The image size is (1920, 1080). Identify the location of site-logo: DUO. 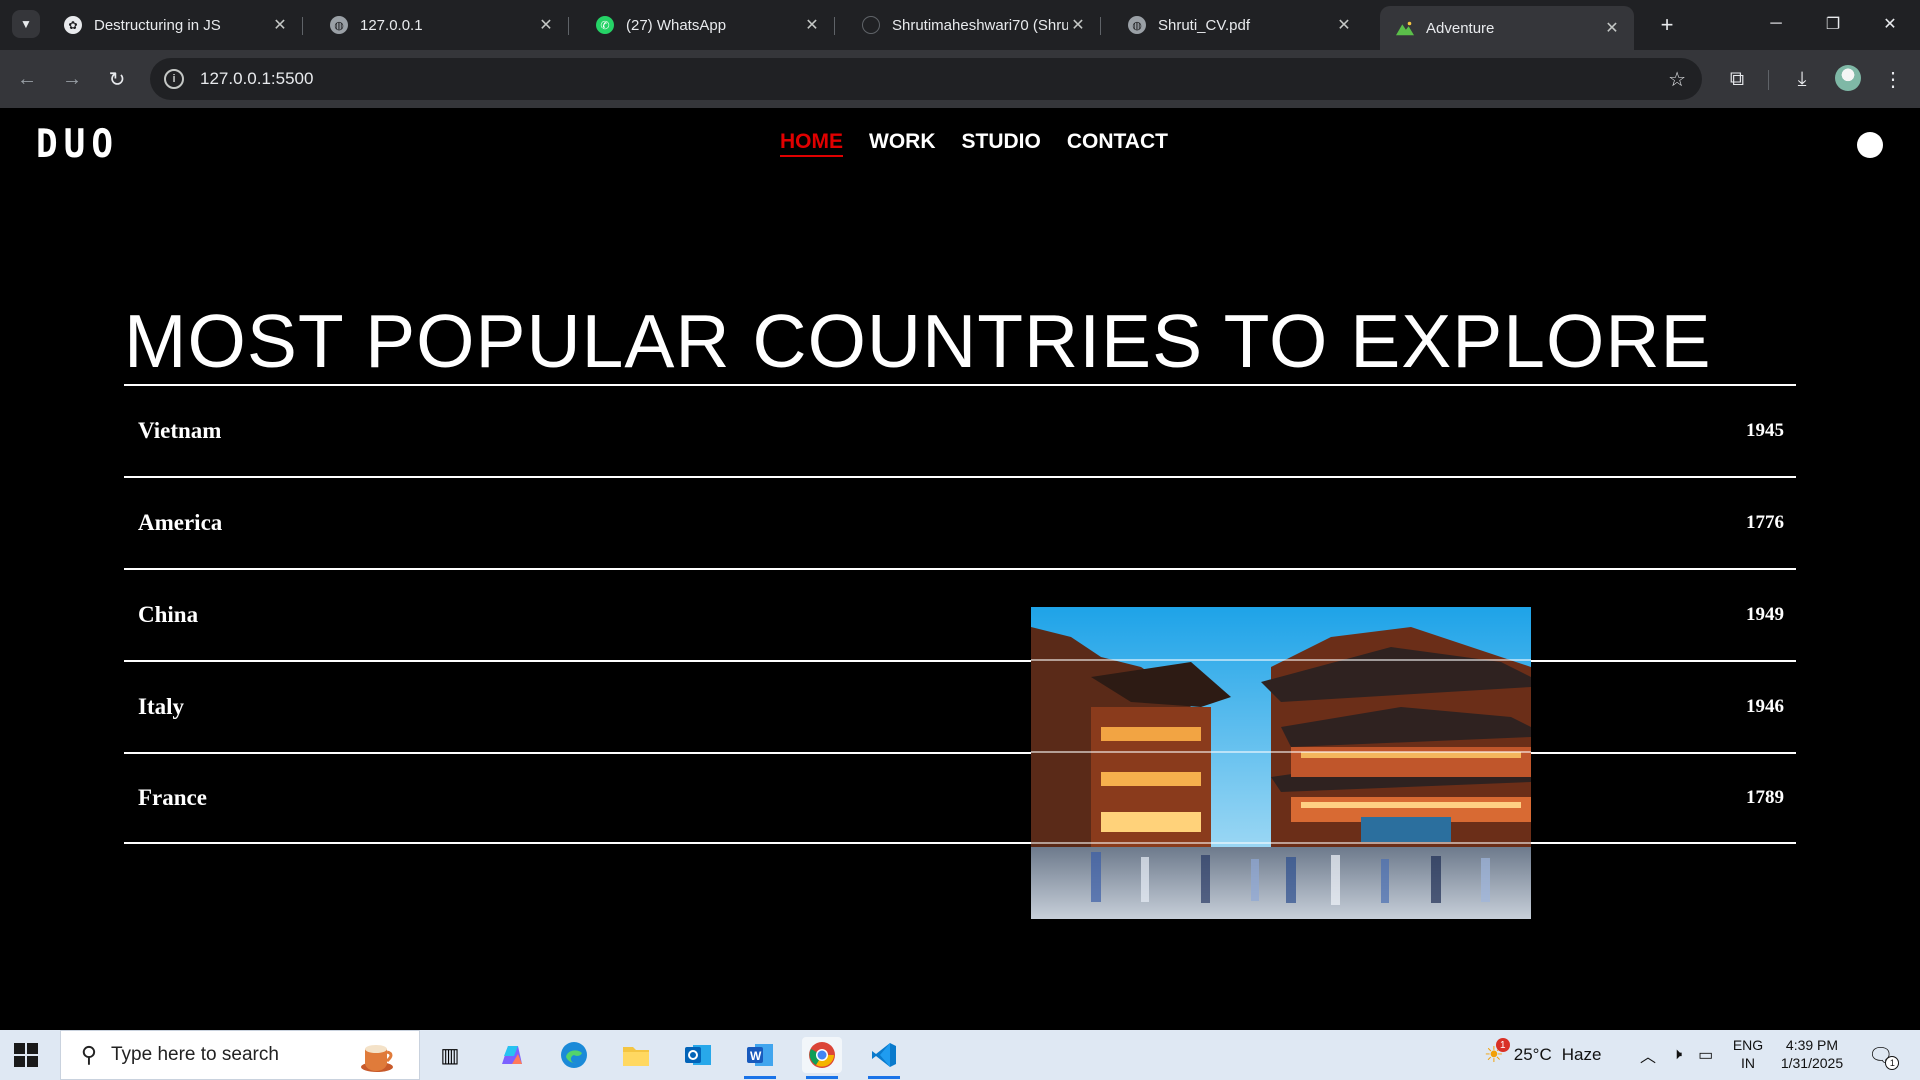
(77, 144).